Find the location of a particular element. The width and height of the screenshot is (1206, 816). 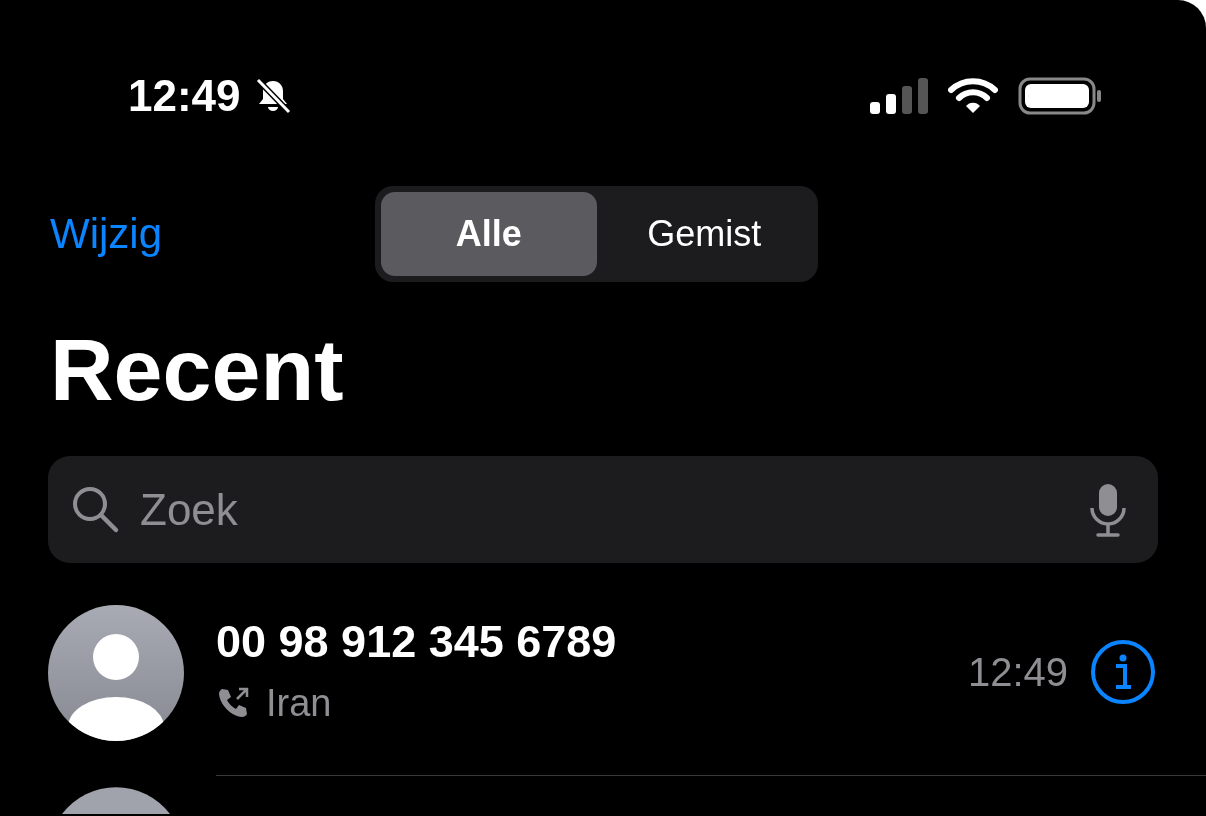

battery-icon is located at coordinates (1060, 96).